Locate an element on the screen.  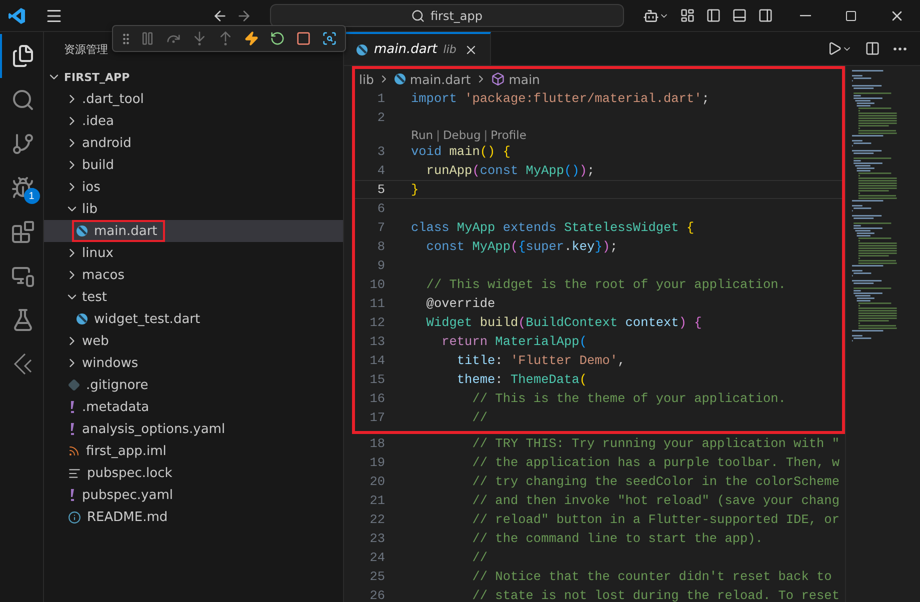
line-number: 1 is located at coordinates (380, 98).